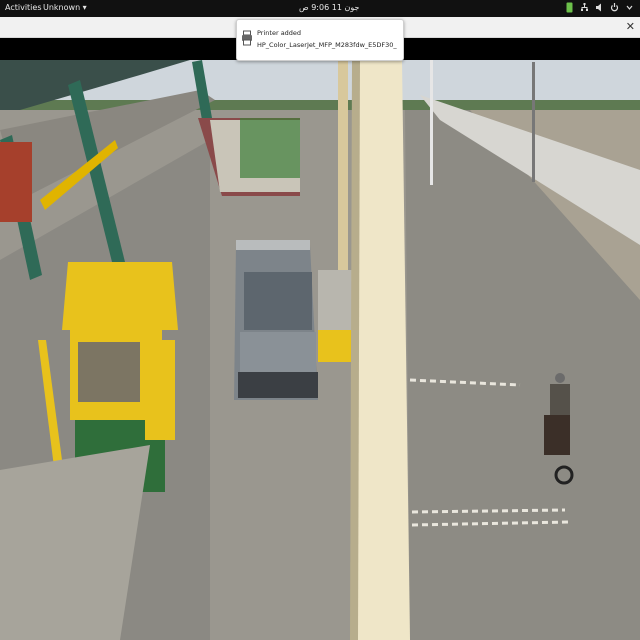 The height and width of the screenshot is (640, 640). I want to click on top-panel: Activities Unknown ▾ جون 11 9:06 ص, so click(320, 8).